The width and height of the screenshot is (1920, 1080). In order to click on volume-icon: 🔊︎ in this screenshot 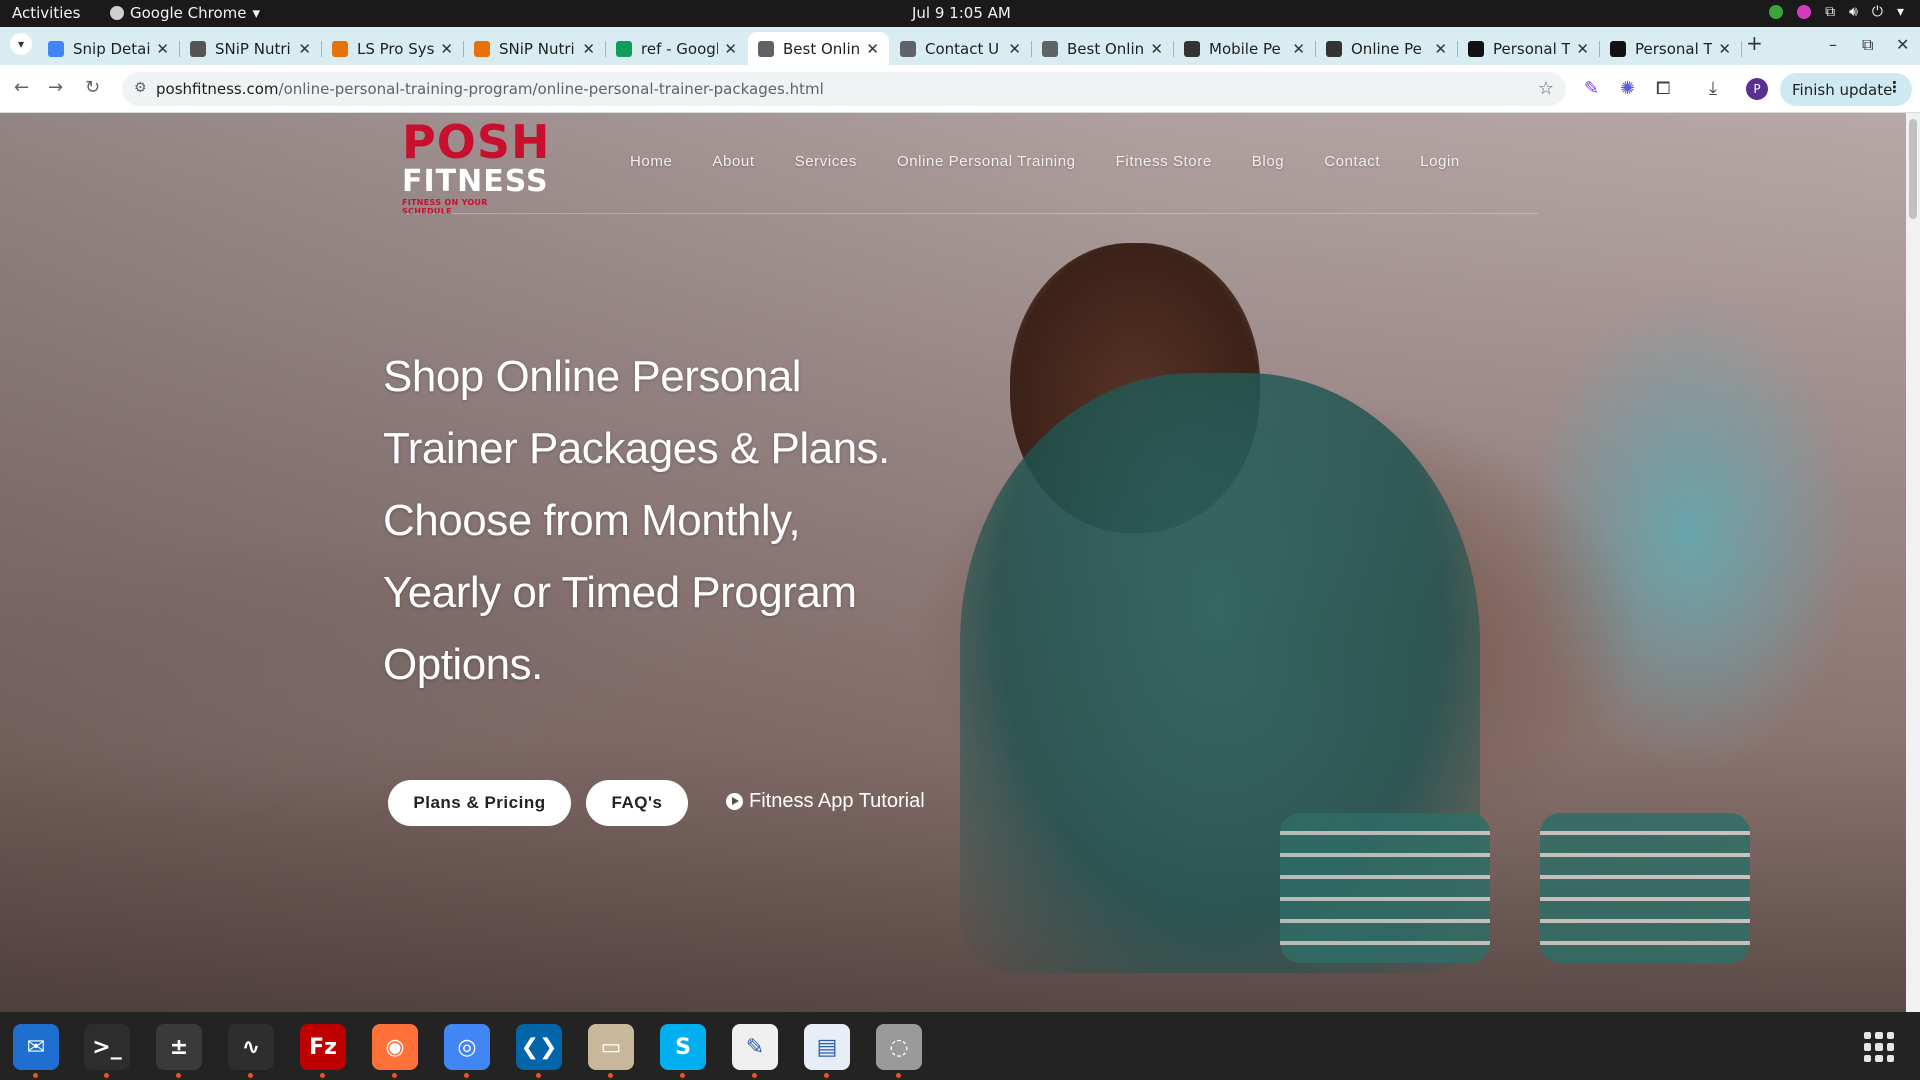, I will do `click(1853, 12)`.